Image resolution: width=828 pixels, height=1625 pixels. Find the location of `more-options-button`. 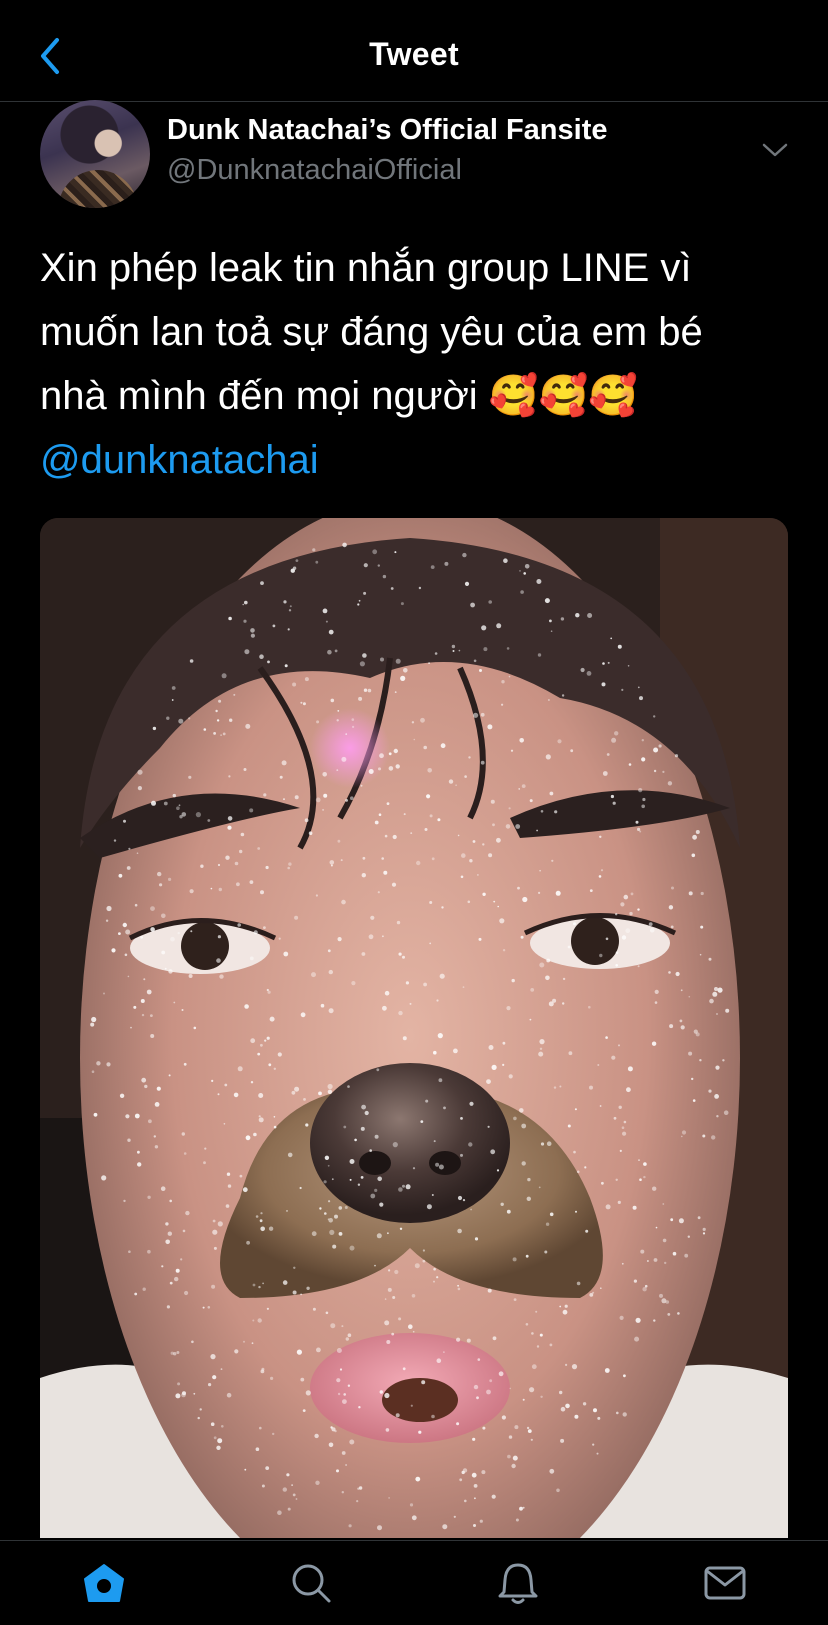

more-options-button is located at coordinates (775, 150).